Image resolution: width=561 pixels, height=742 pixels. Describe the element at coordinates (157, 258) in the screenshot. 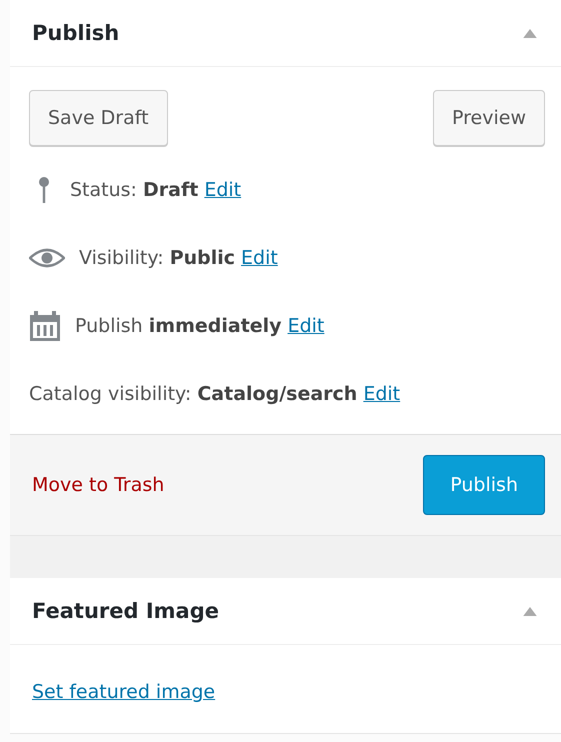

I see `meta-label: Visibility: Public` at that location.